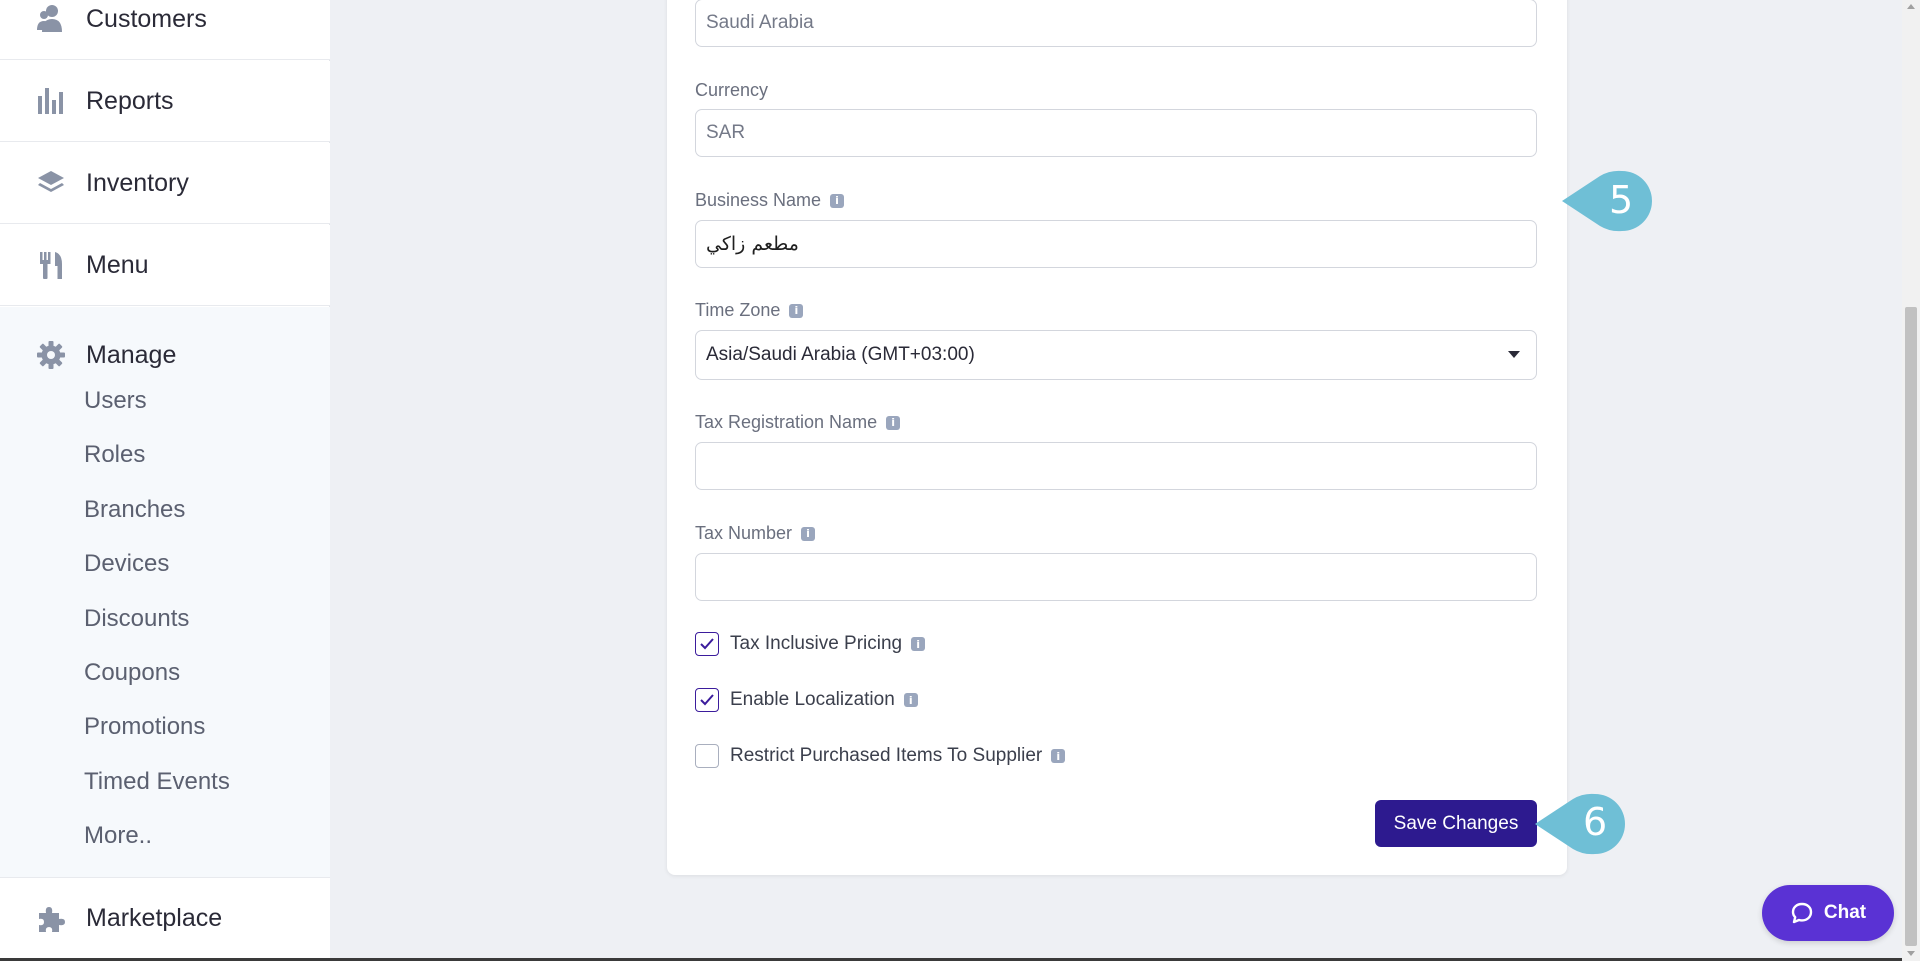 This screenshot has width=1920, height=961. I want to click on sidebar-item-label: Reports, so click(130, 100).